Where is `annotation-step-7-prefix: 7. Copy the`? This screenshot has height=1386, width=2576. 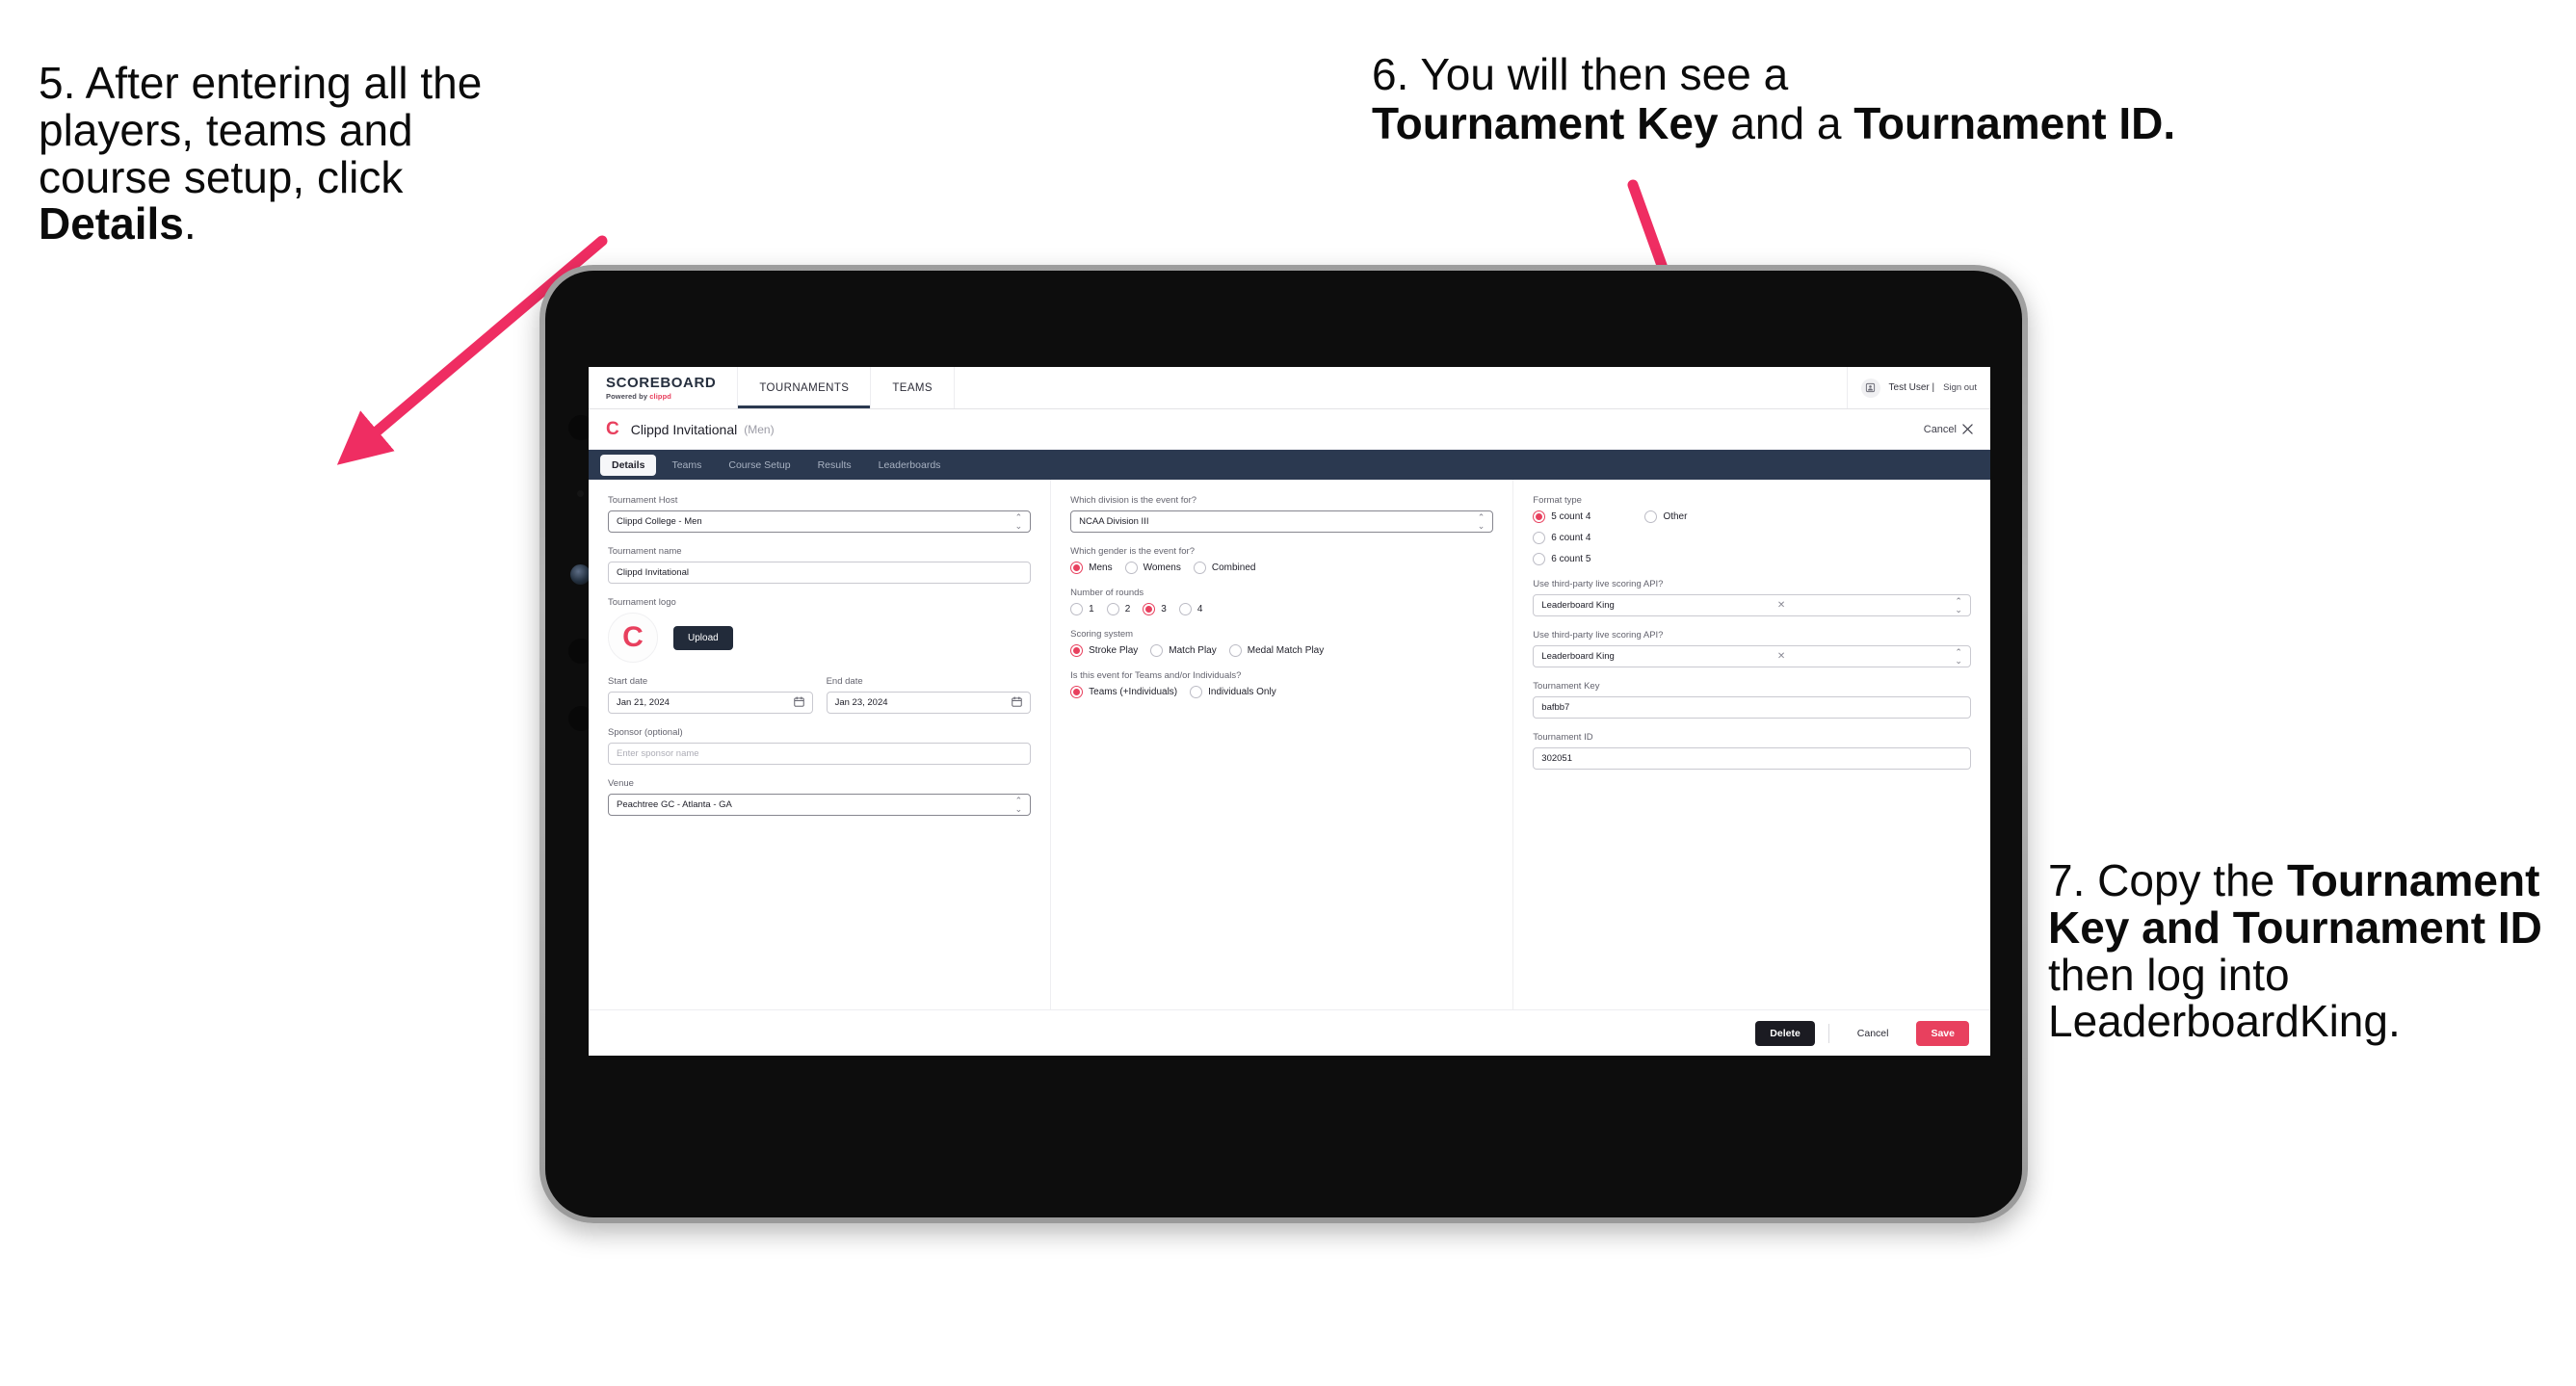 annotation-step-7-prefix: 7. Copy the is located at coordinates (2168, 880).